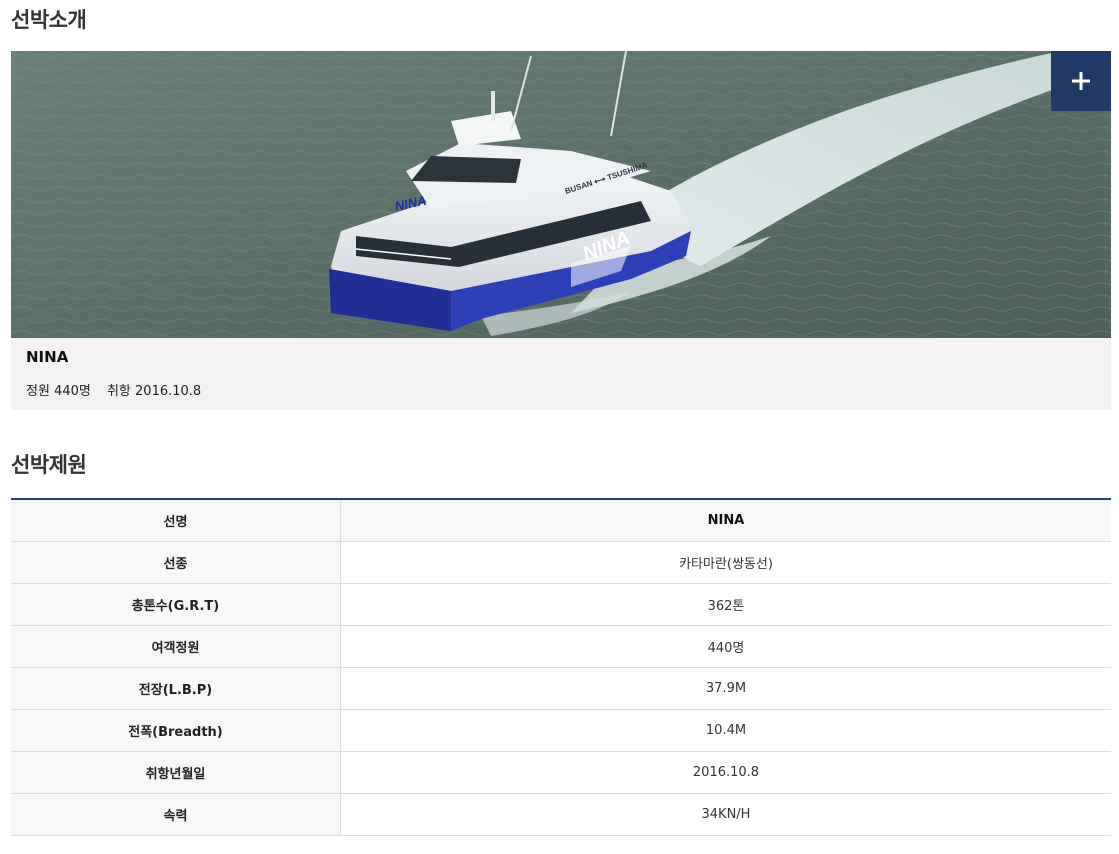 This screenshot has width=1119, height=854. Describe the element at coordinates (725, 604) in the screenshot. I see `spec-value: 362톤` at that location.